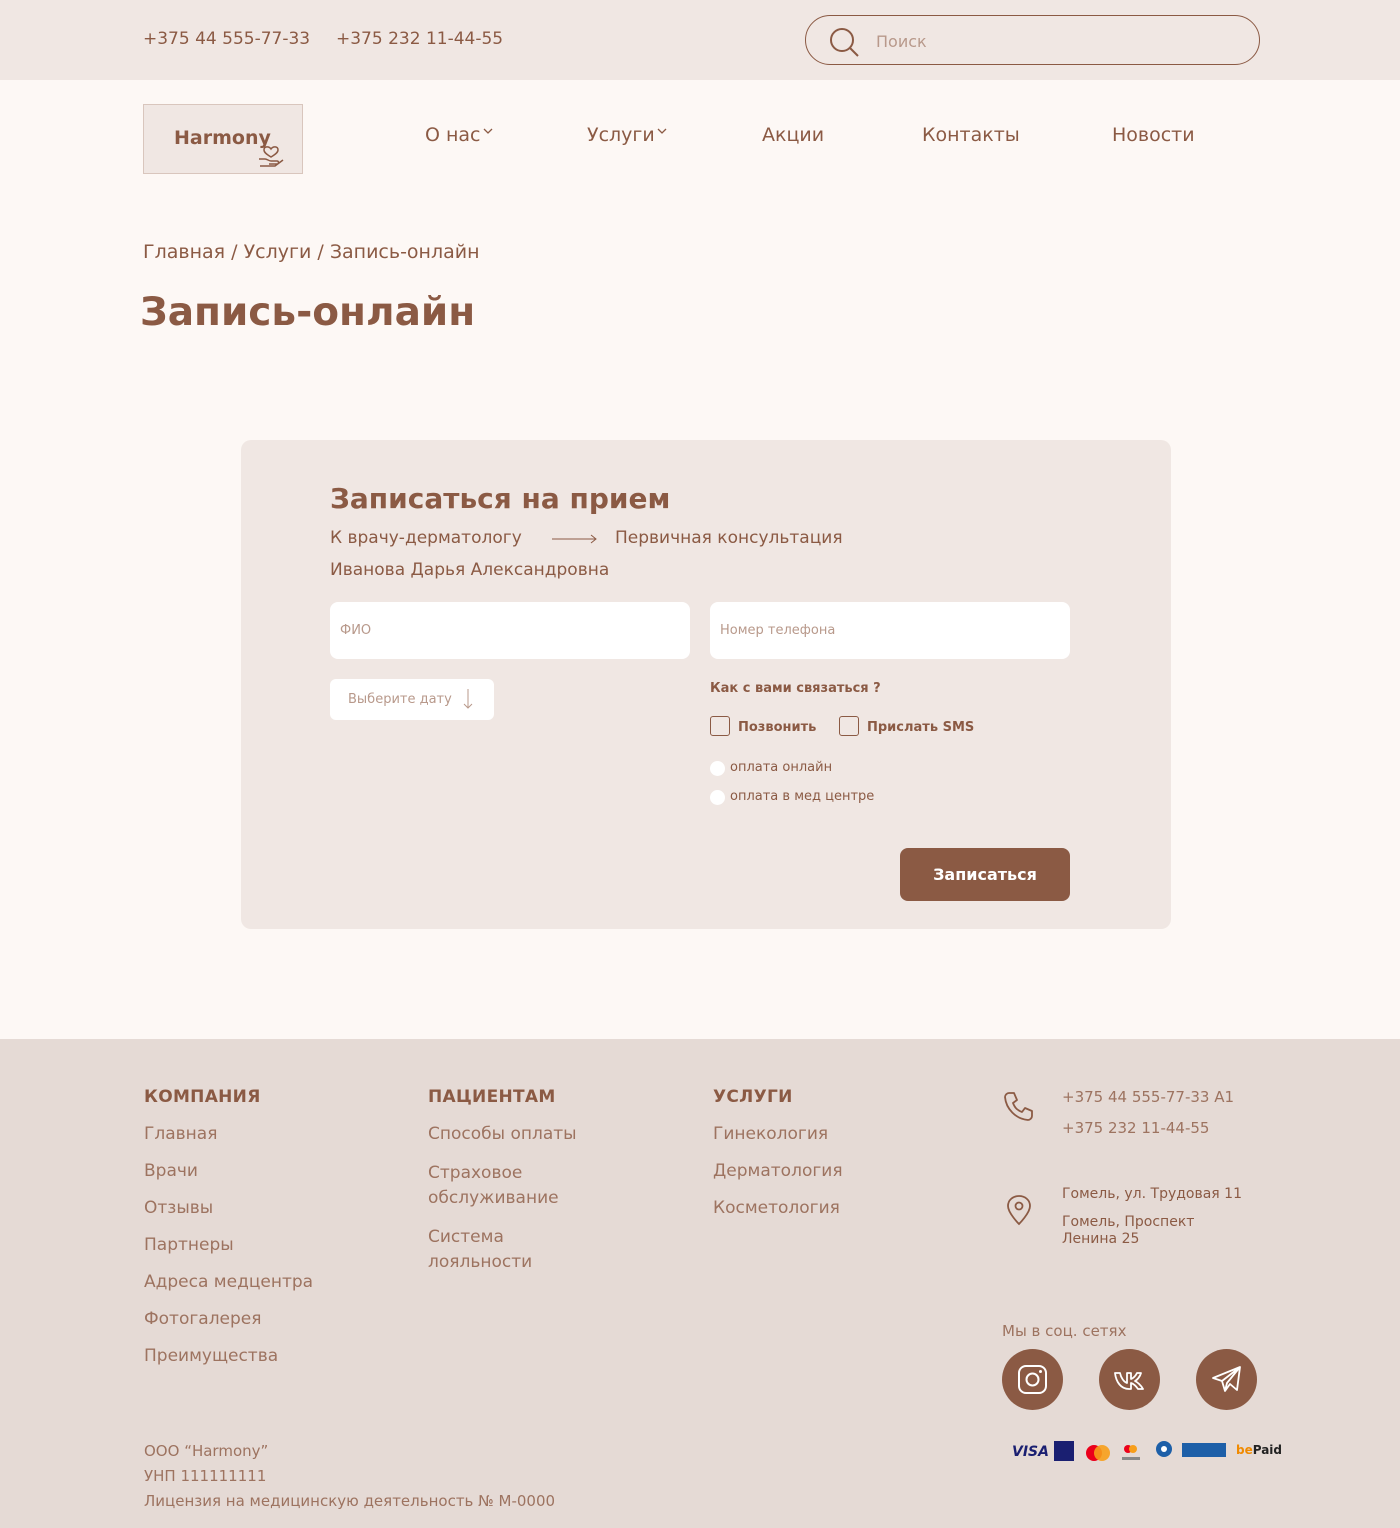  What do you see at coordinates (508, 1186) in the screenshot?
I see `footer-link-insurance: Страховое обслуживание` at bounding box center [508, 1186].